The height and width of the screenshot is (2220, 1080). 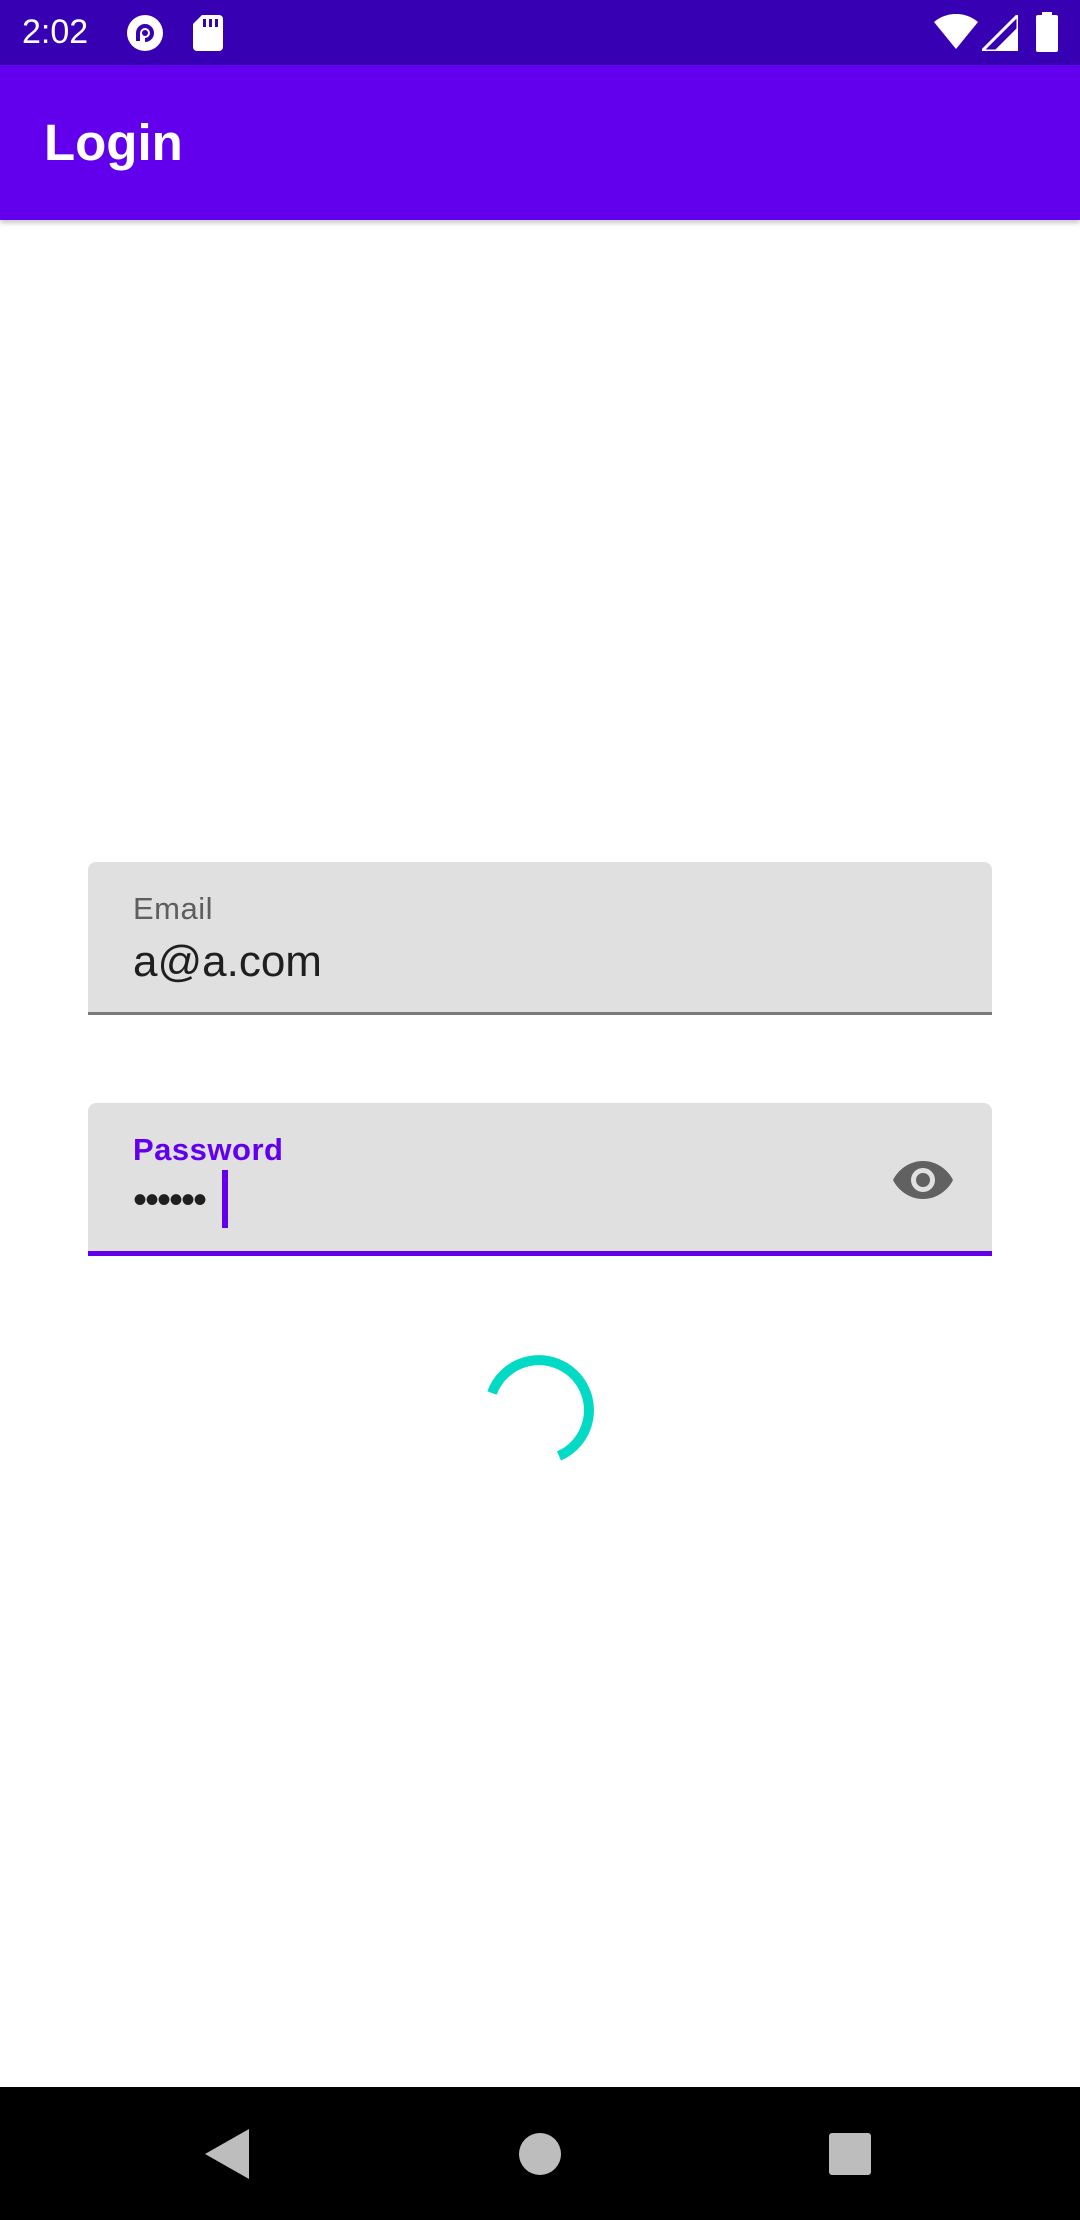 I want to click on password-value: ••••••, so click(x=170, y=1200).